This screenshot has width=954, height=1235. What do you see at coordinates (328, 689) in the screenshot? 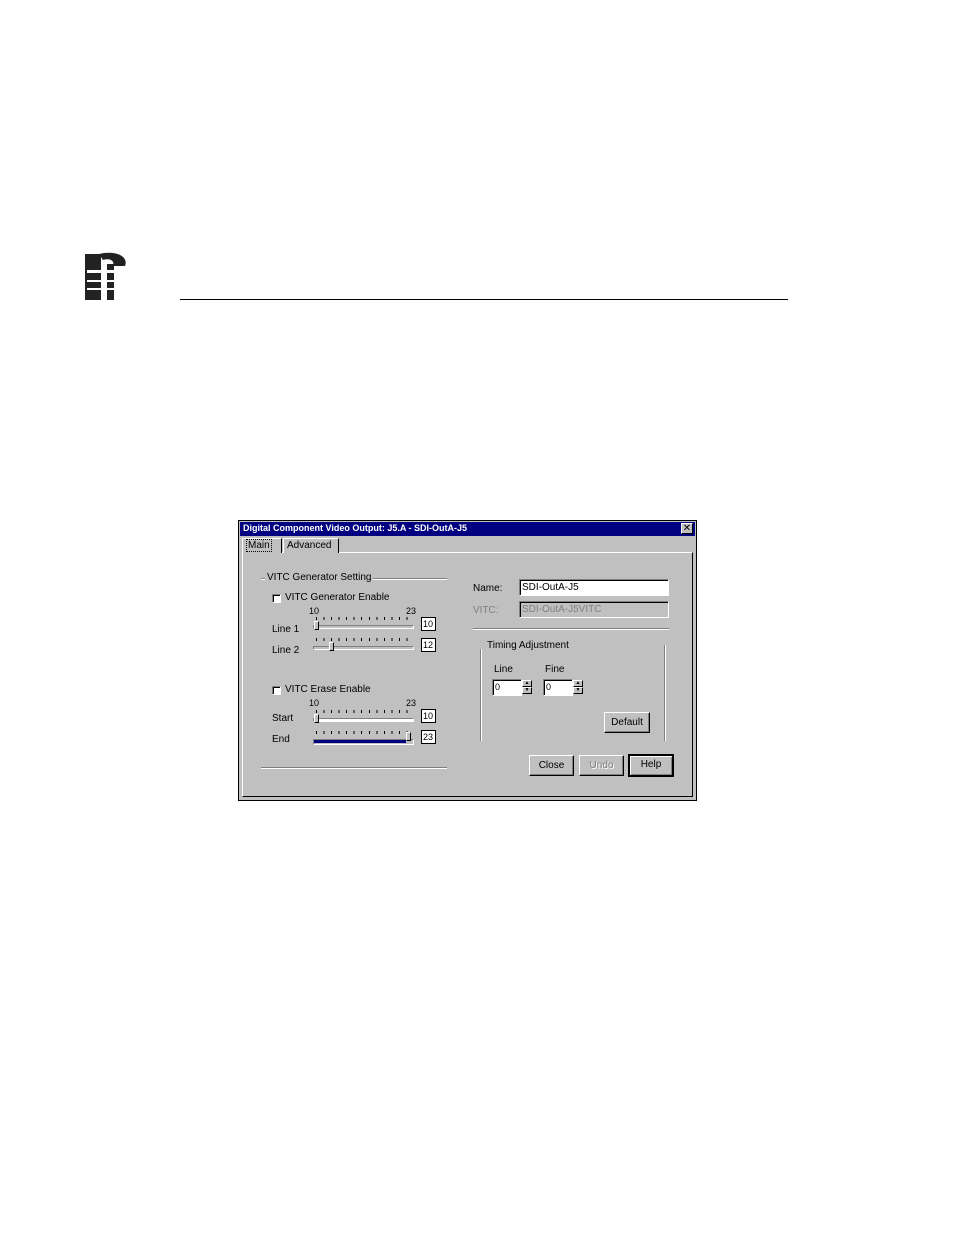
I see `vitc-erase-enable-label: VITC Erase Enable` at bounding box center [328, 689].